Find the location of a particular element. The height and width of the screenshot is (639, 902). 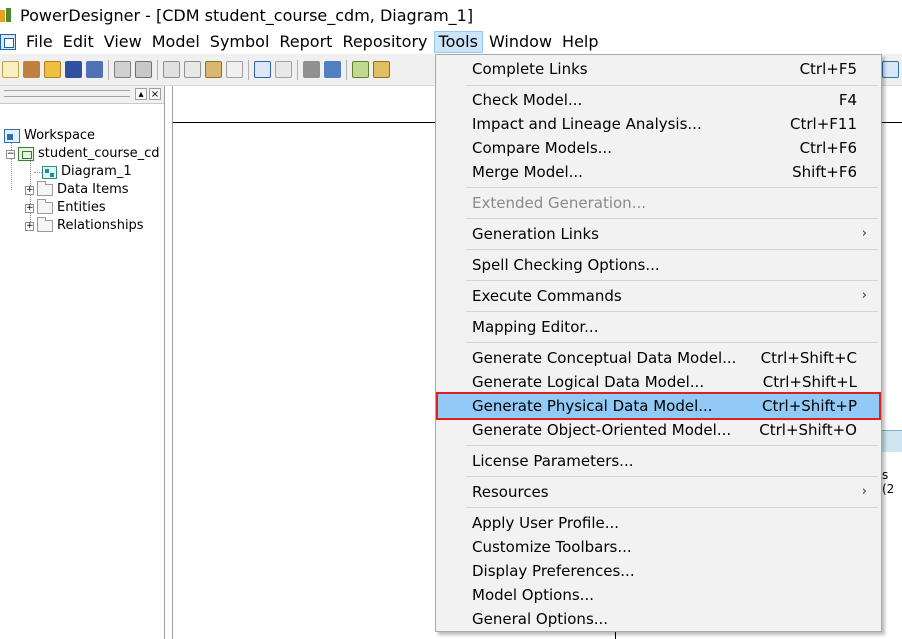

delete-icon is located at coordinates (234, 69).